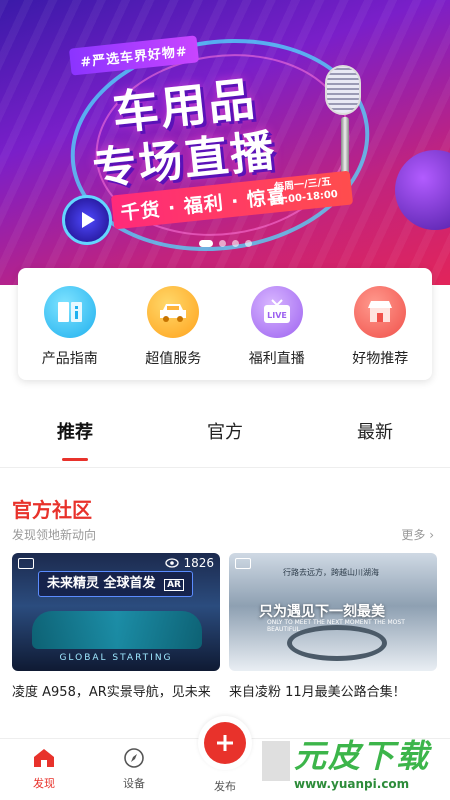 The width and height of the screenshot is (450, 800). Describe the element at coordinates (117, 630) in the screenshot. I see `dashboard-image` at that location.